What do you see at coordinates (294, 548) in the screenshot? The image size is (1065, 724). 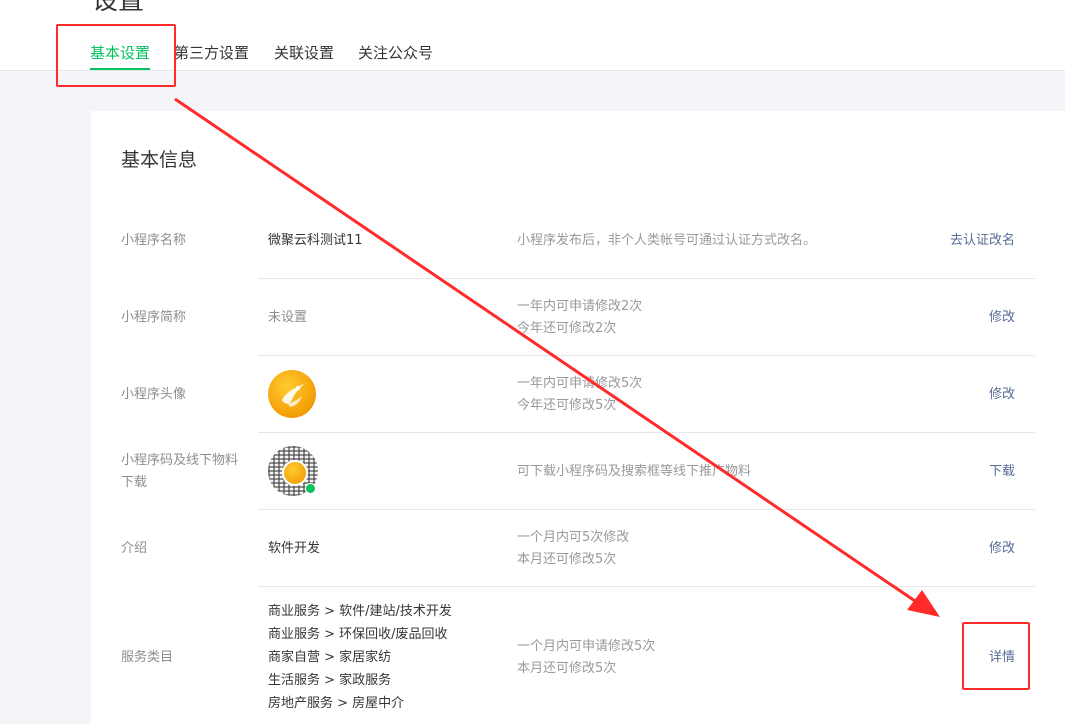 I see `intro-value: 软件开发` at bounding box center [294, 548].